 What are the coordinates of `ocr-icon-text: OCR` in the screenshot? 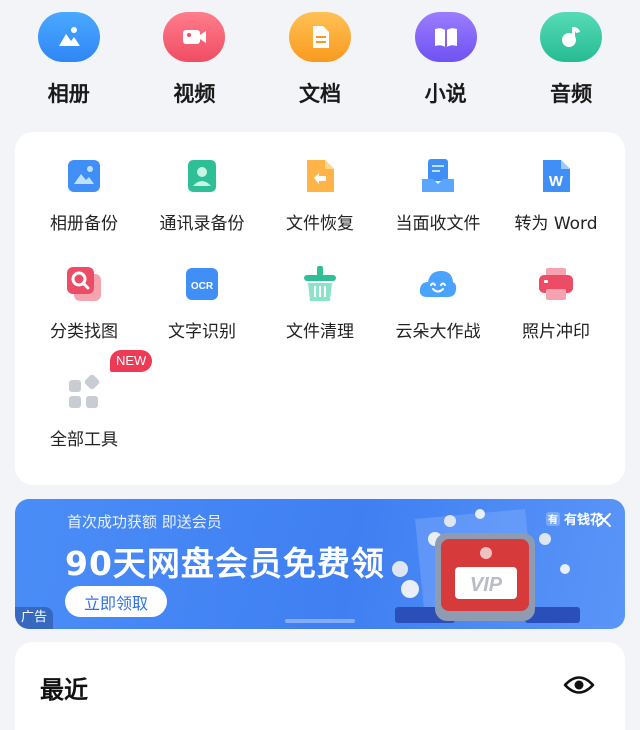 It's located at (202, 286).